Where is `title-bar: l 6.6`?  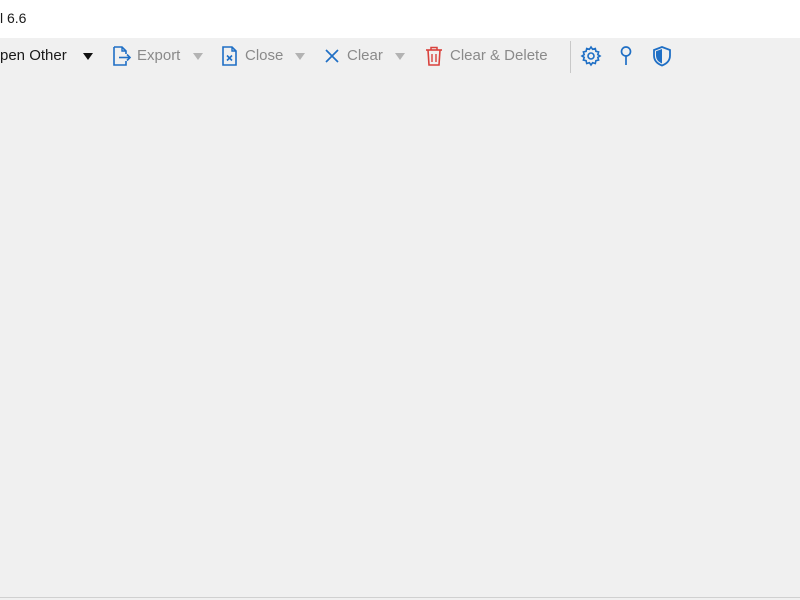 title-bar: l 6.6 is located at coordinates (400, 19).